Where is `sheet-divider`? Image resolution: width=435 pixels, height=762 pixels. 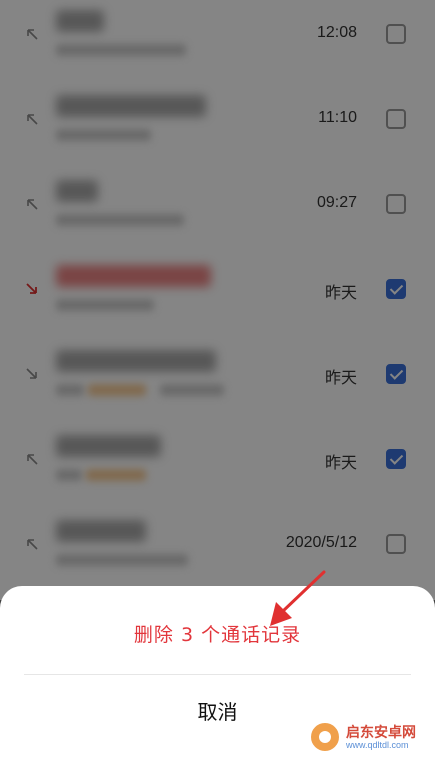
sheet-divider is located at coordinates (217, 674).